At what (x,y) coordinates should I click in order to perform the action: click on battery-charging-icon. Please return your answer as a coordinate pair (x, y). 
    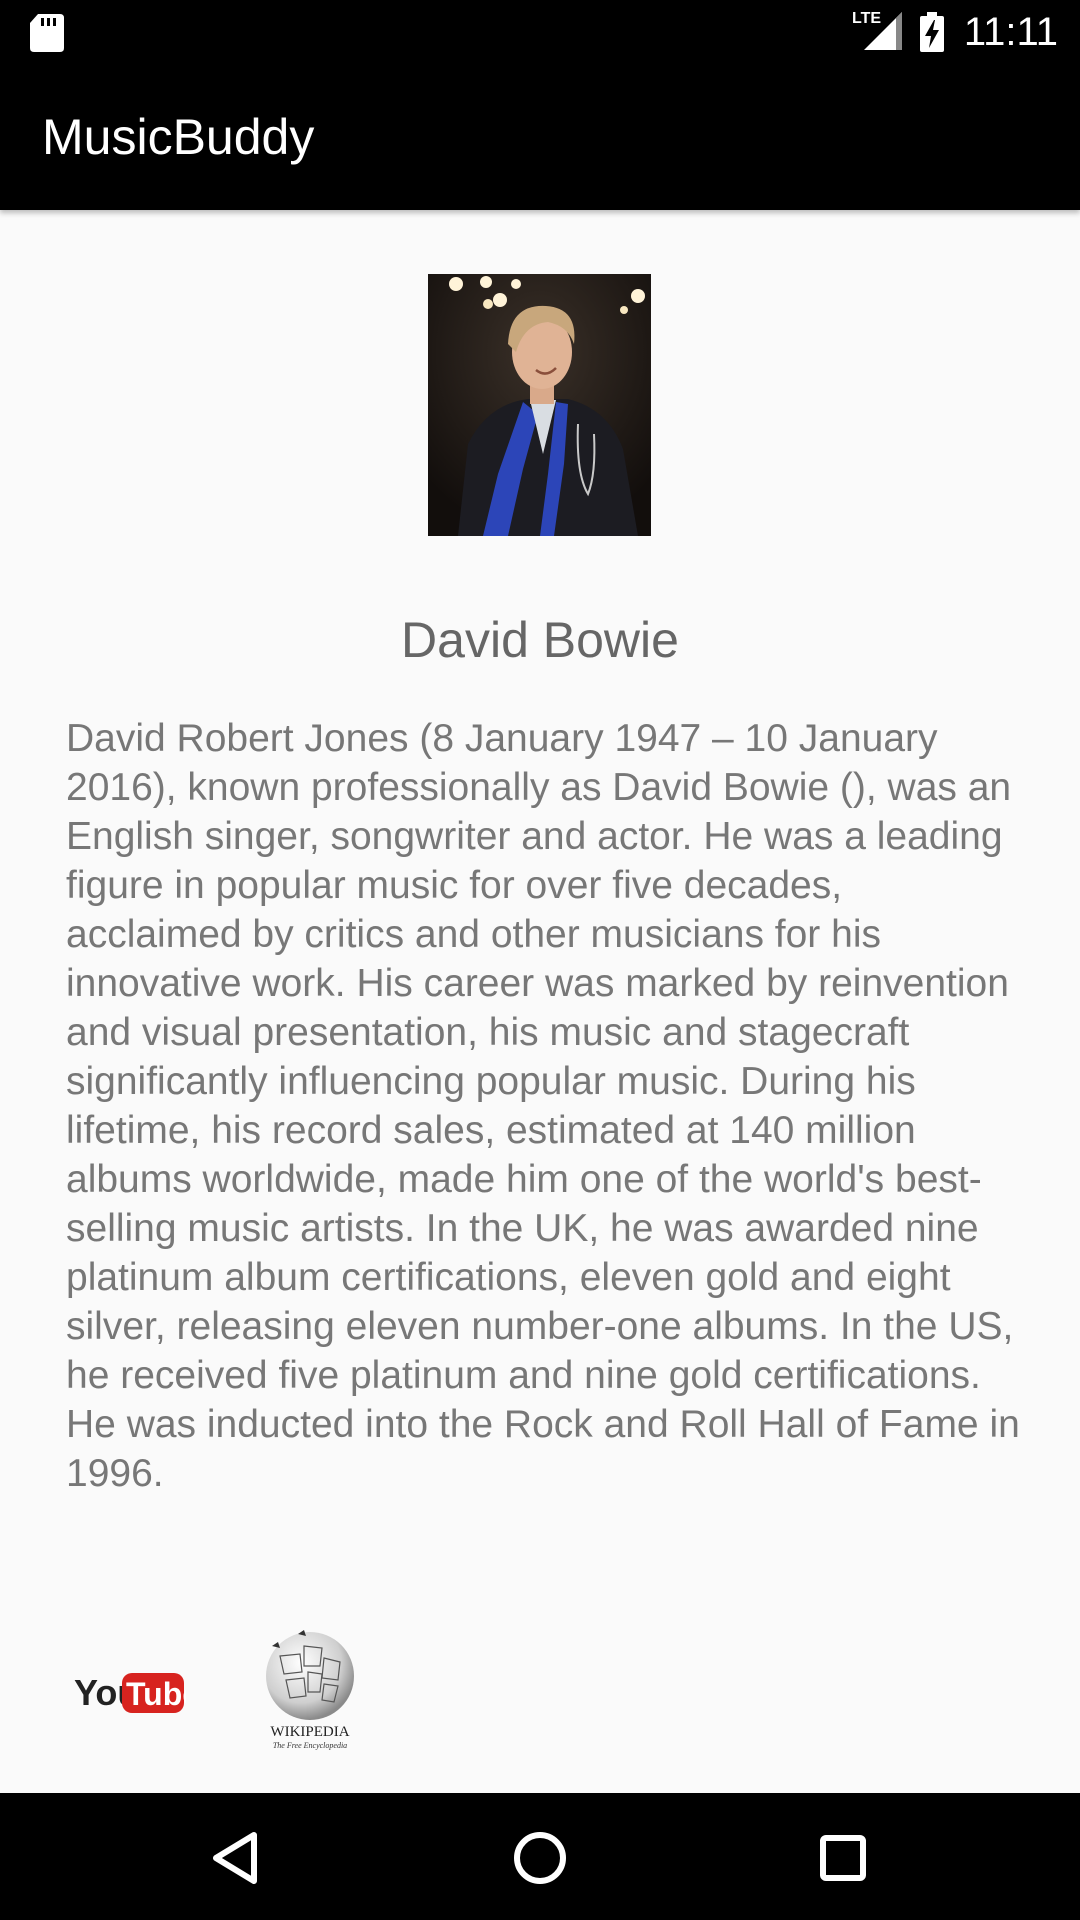
    Looking at the image, I should click on (932, 32).